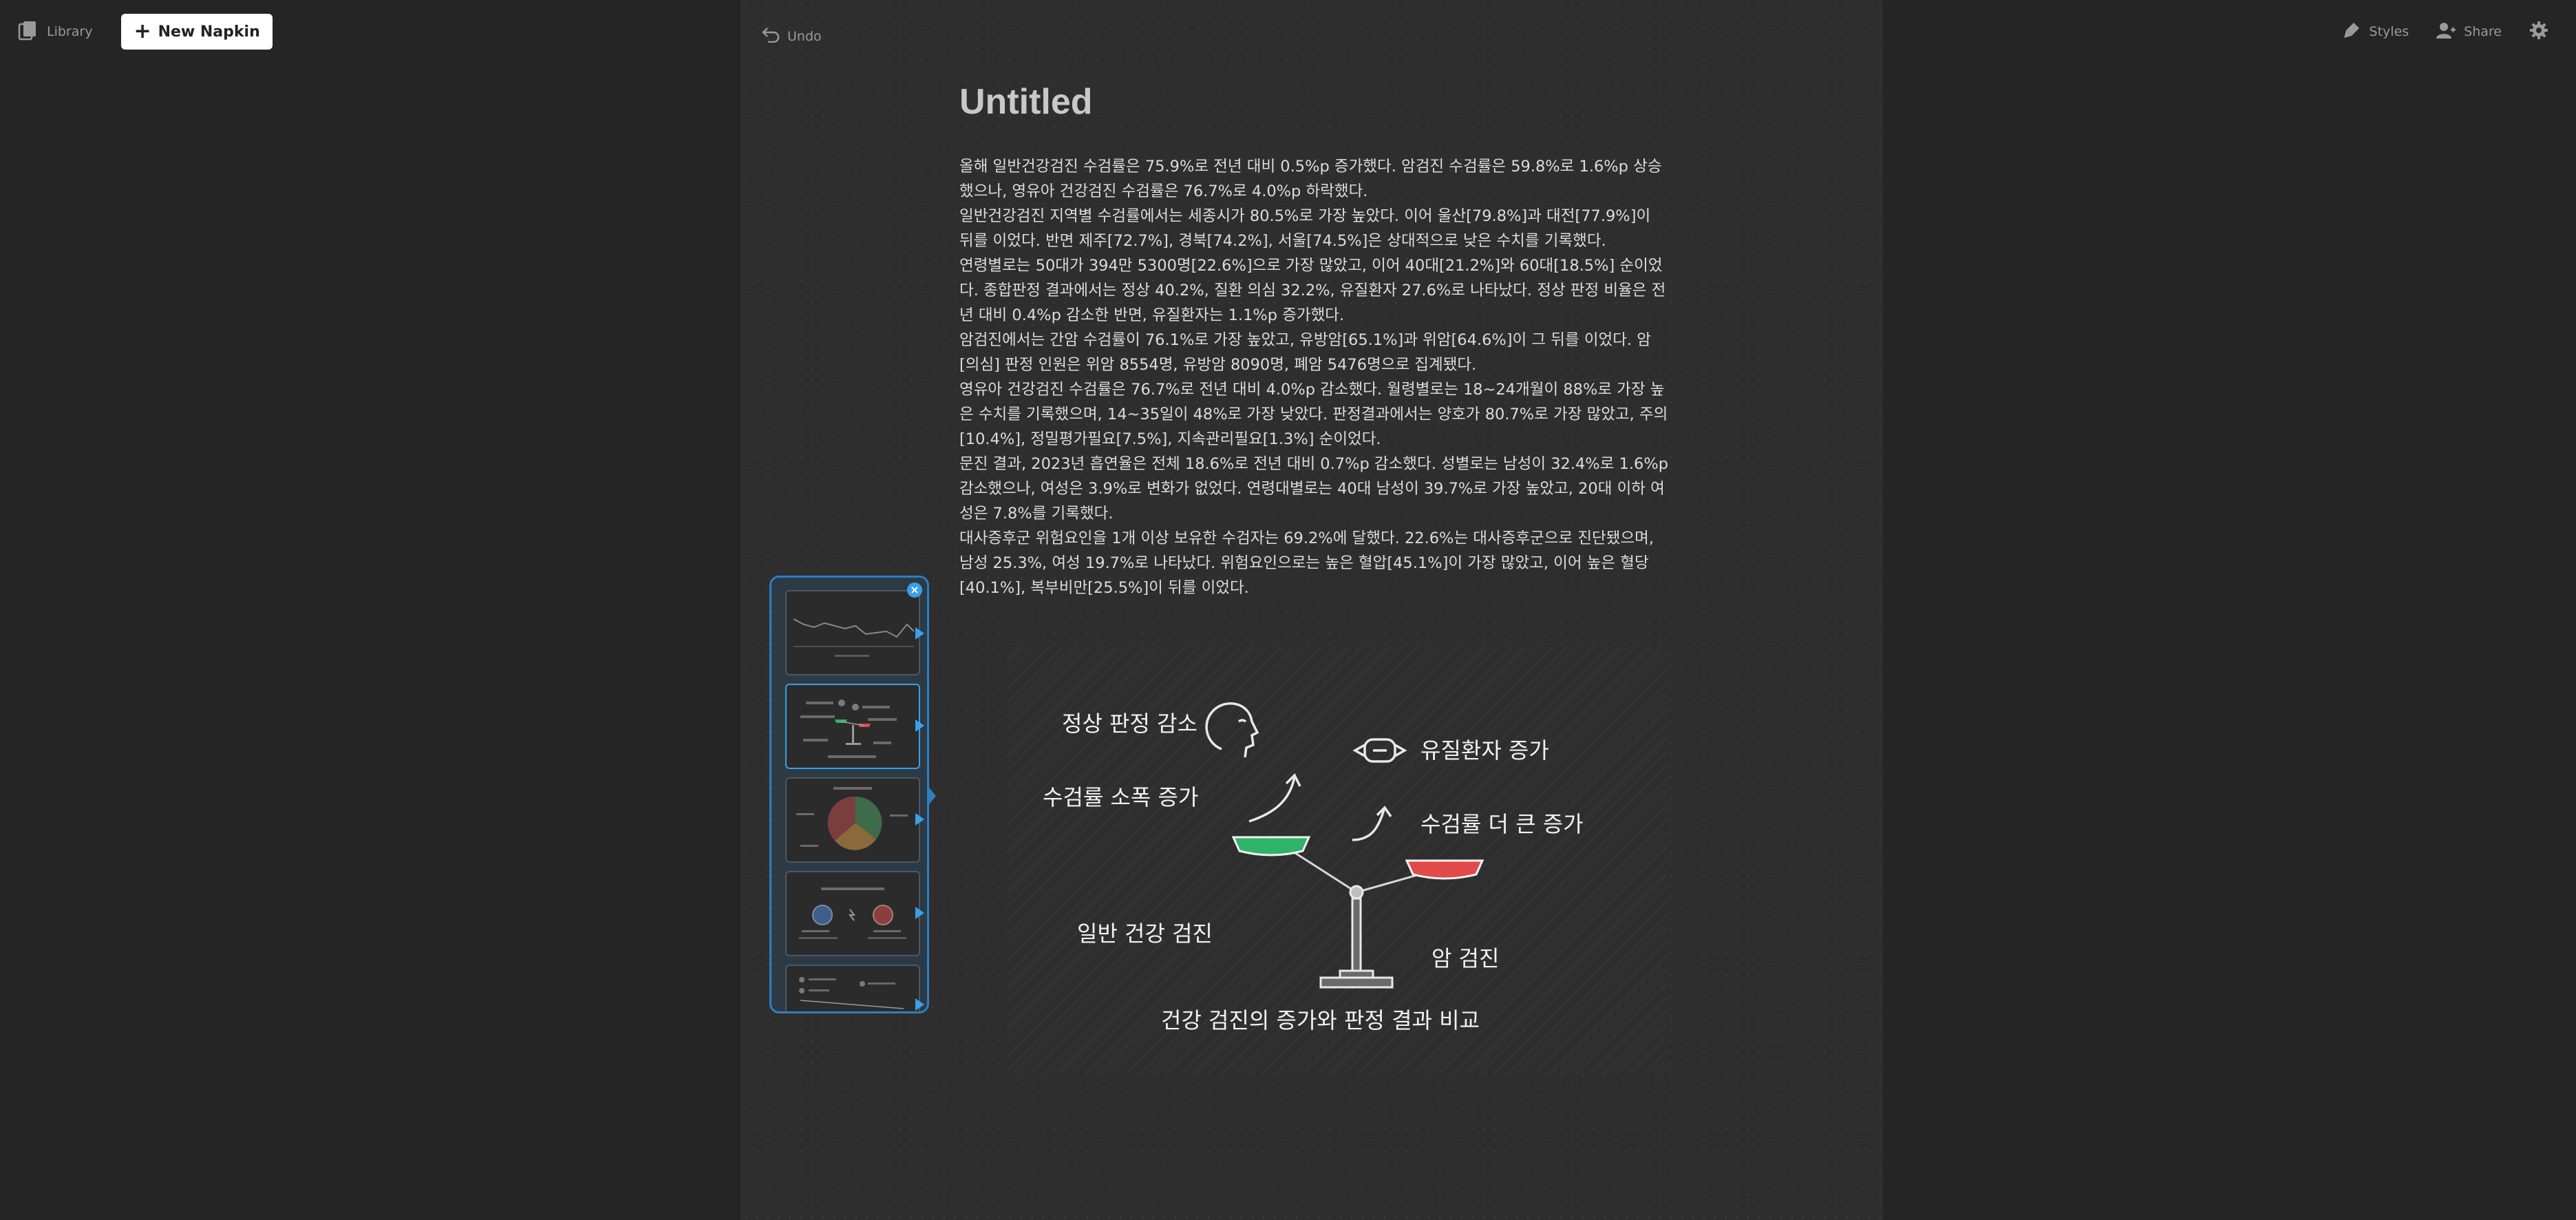 This screenshot has height=1220, width=2576. I want to click on thumbnail-scale-comparison, so click(852, 726).